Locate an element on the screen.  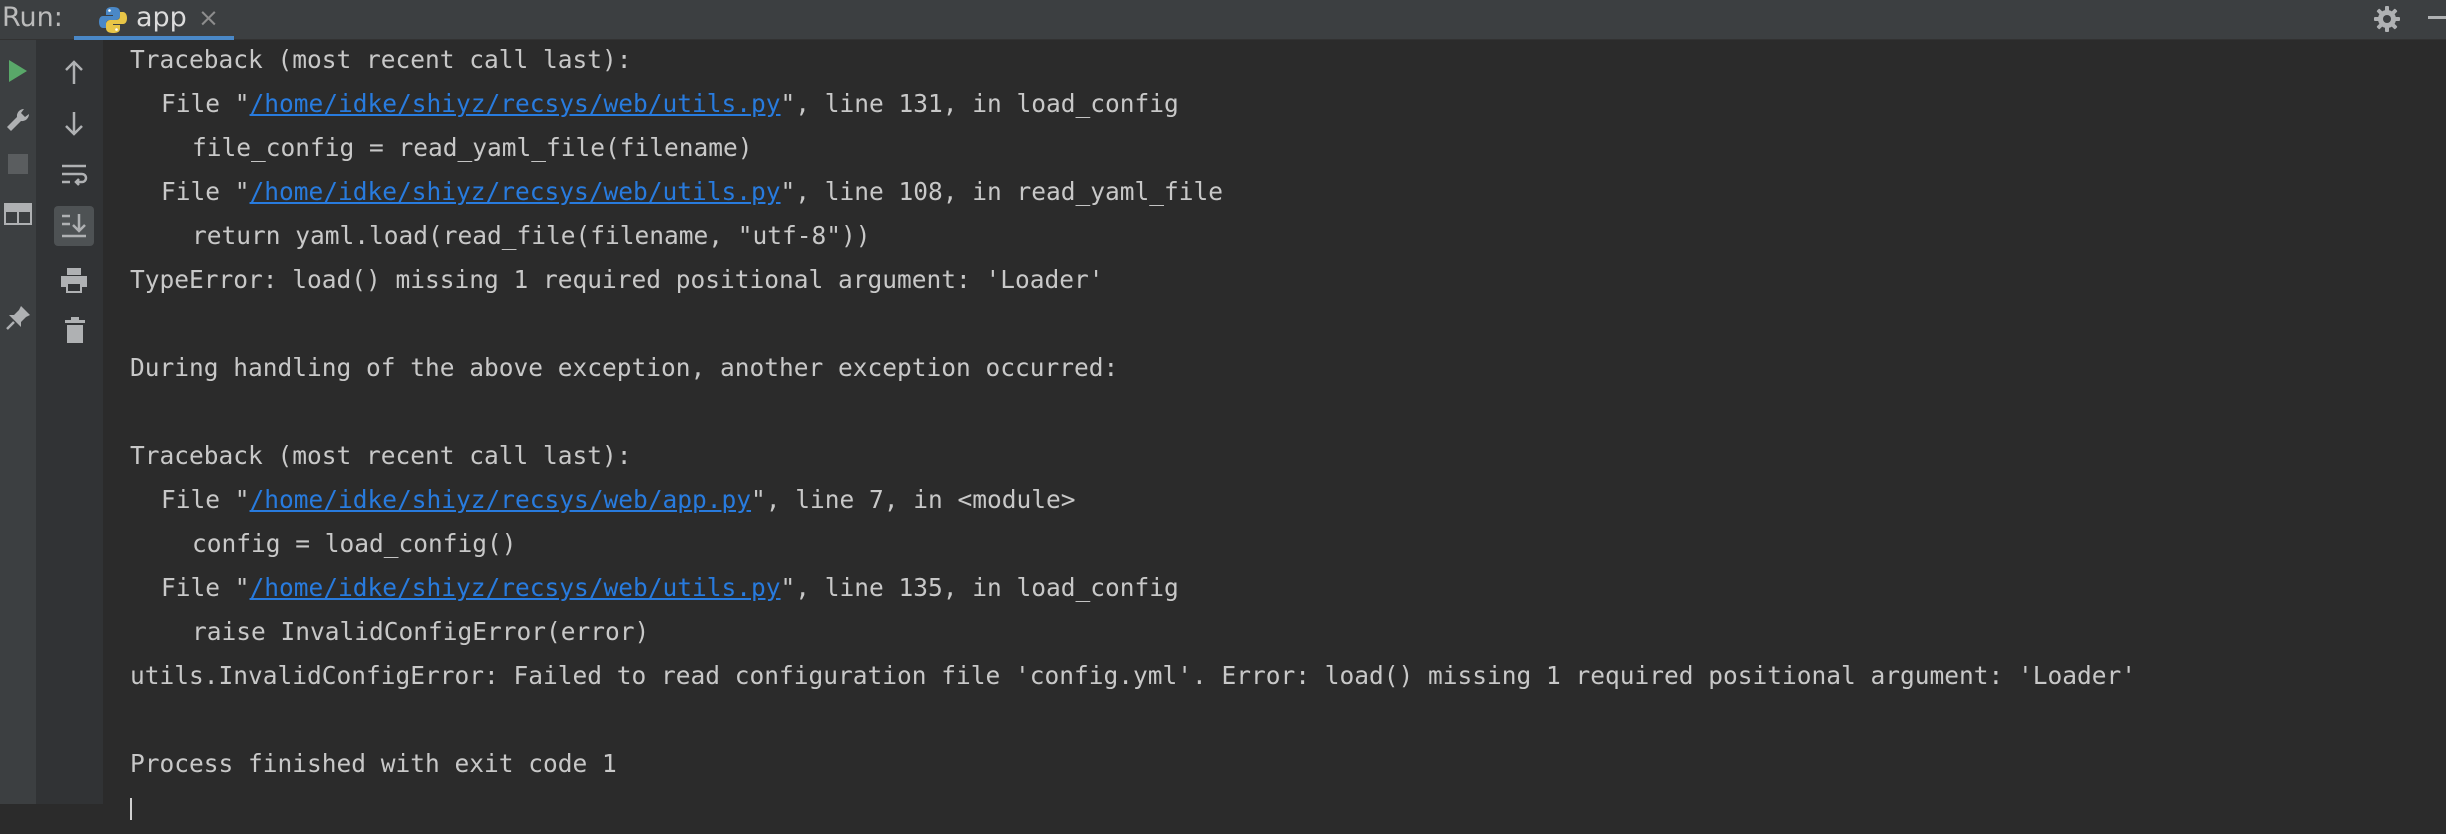
wrench-icon is located at coordinates (18, 122).